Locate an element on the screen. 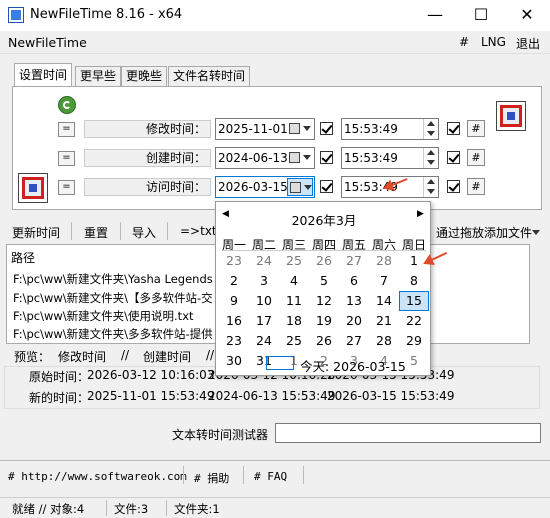 The image size is (550, 518). modified-time-label: 修改时间： is located at coordinates (147, 129).